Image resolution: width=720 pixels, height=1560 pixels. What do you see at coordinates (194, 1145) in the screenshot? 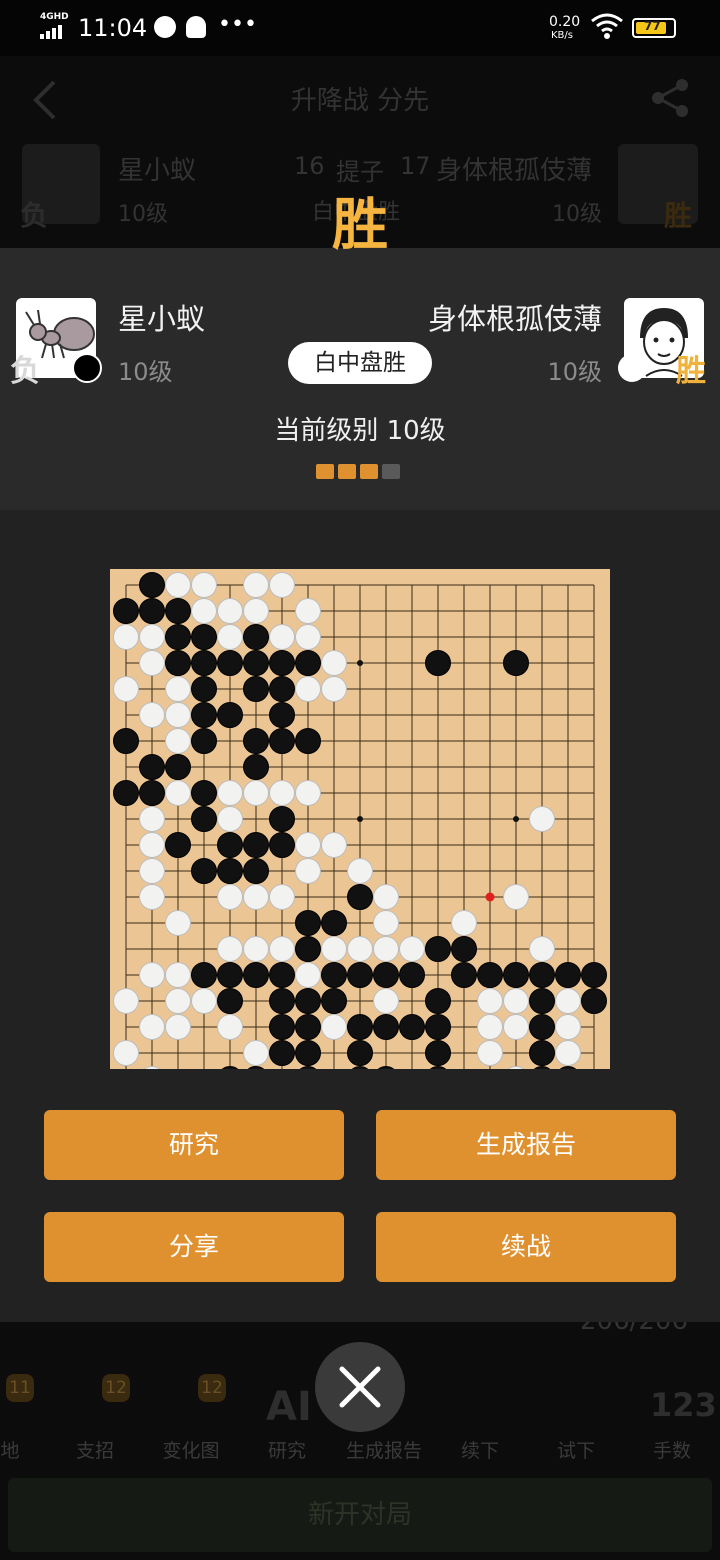
I see `study-button: 研究` at bounding box center [194, 1145].